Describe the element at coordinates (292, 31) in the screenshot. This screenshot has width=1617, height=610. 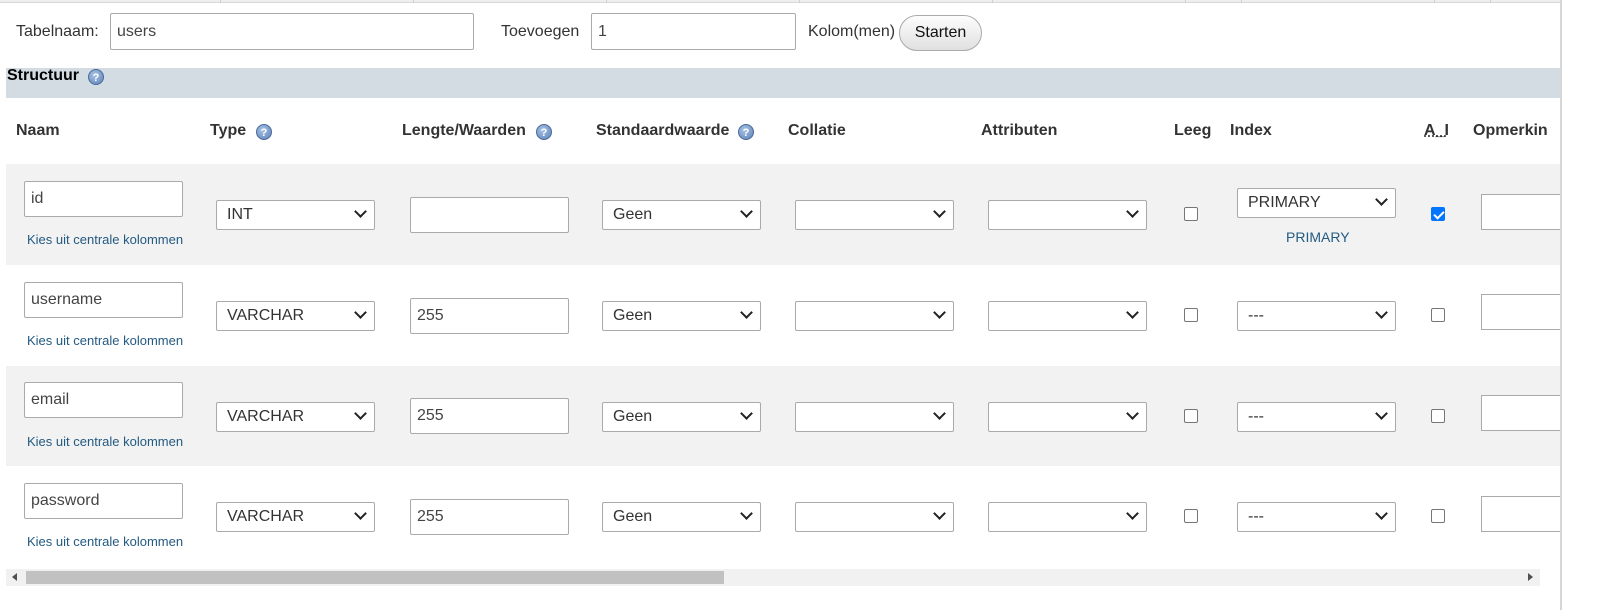
I see `table-name-input` at that location.